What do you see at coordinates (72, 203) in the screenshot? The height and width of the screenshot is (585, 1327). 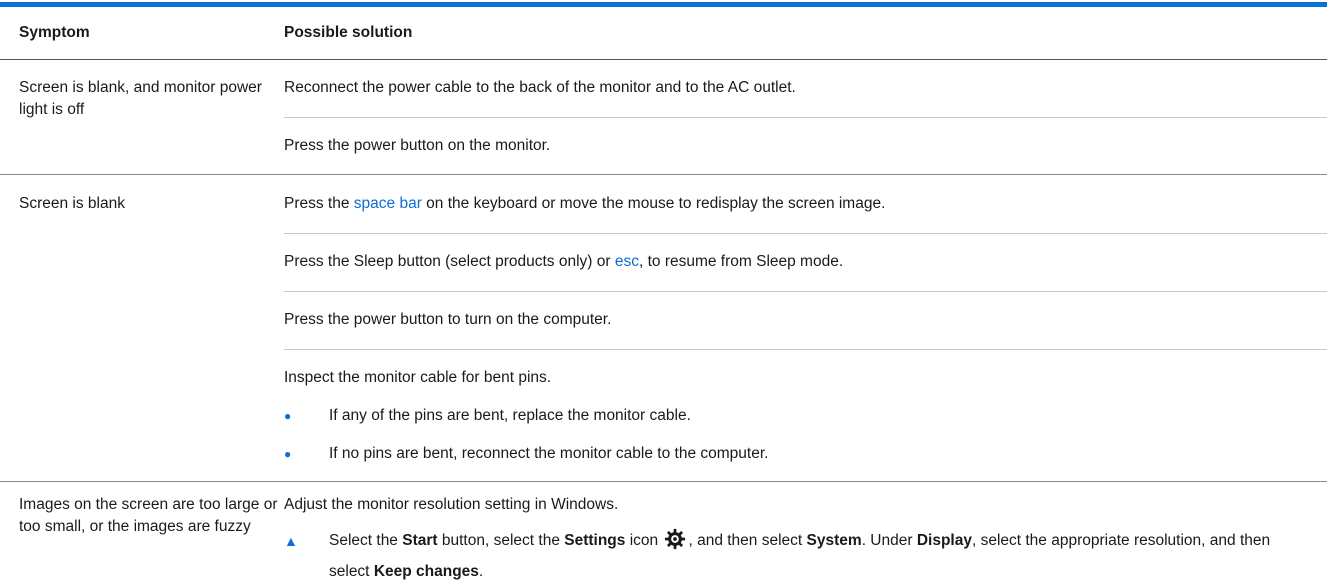 I see `symptom-text: Screen is blank` at bounding box center [72, 203].